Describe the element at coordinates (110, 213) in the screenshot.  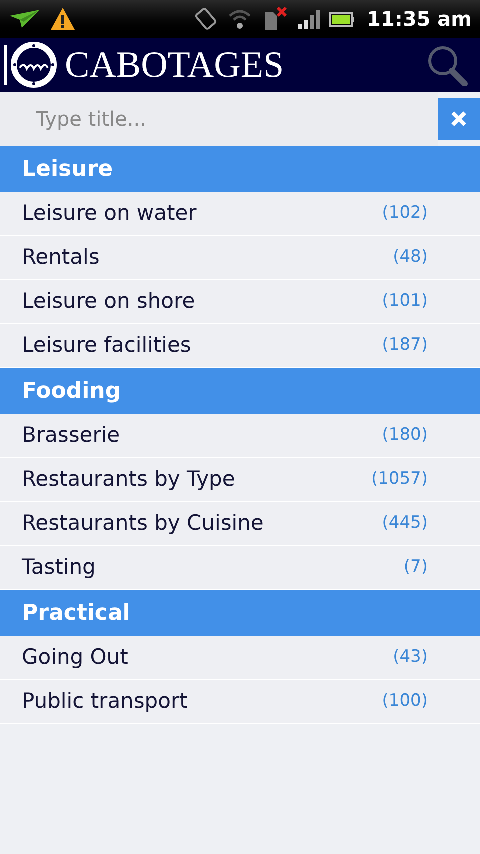
I see `category-label: Leisure on water` at that location.